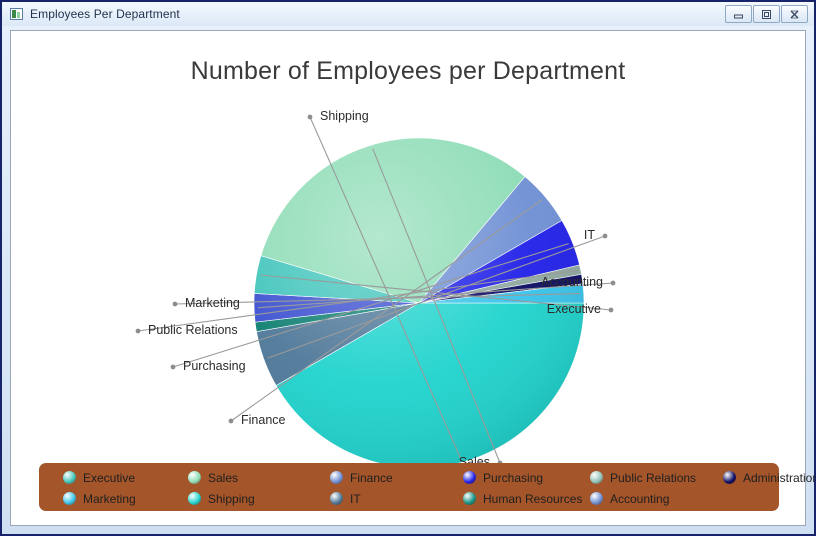  I want to click on legend-label: Human Resources, so click(533, 498).